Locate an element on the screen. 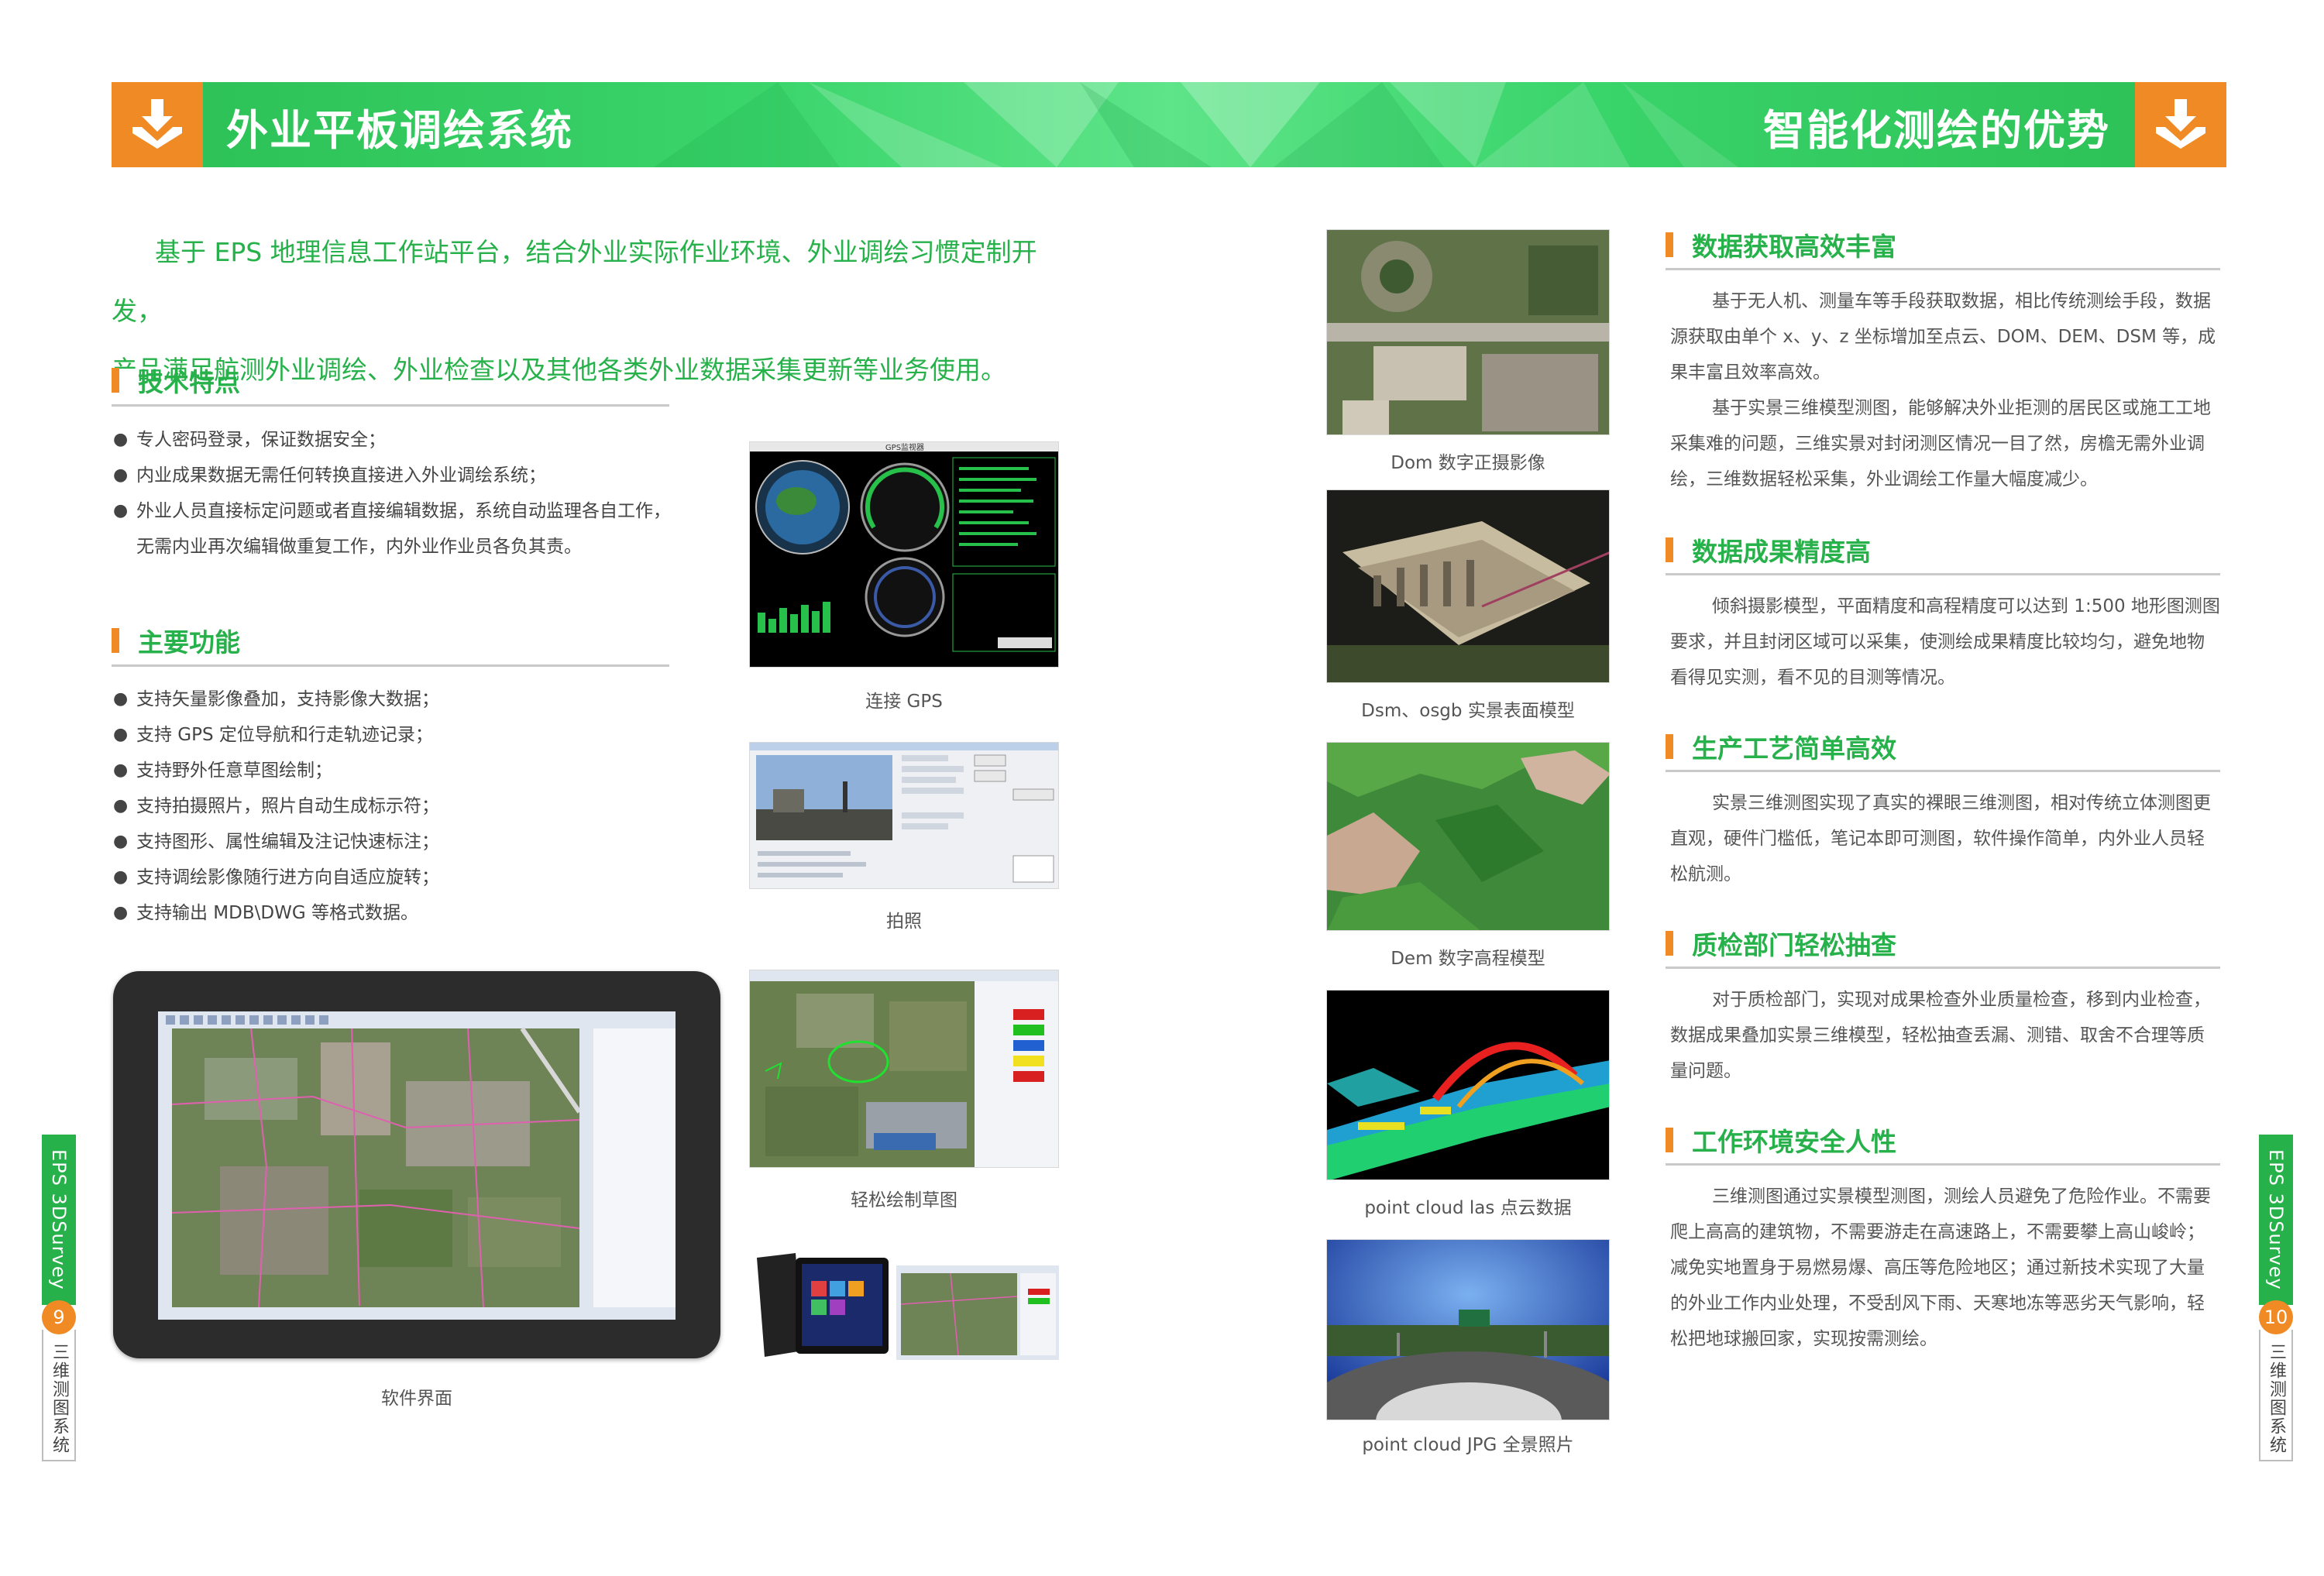 The image size is (2324, 1576). left-page-title: 外业平板调绘系统 is located at coordinates (399, 130).